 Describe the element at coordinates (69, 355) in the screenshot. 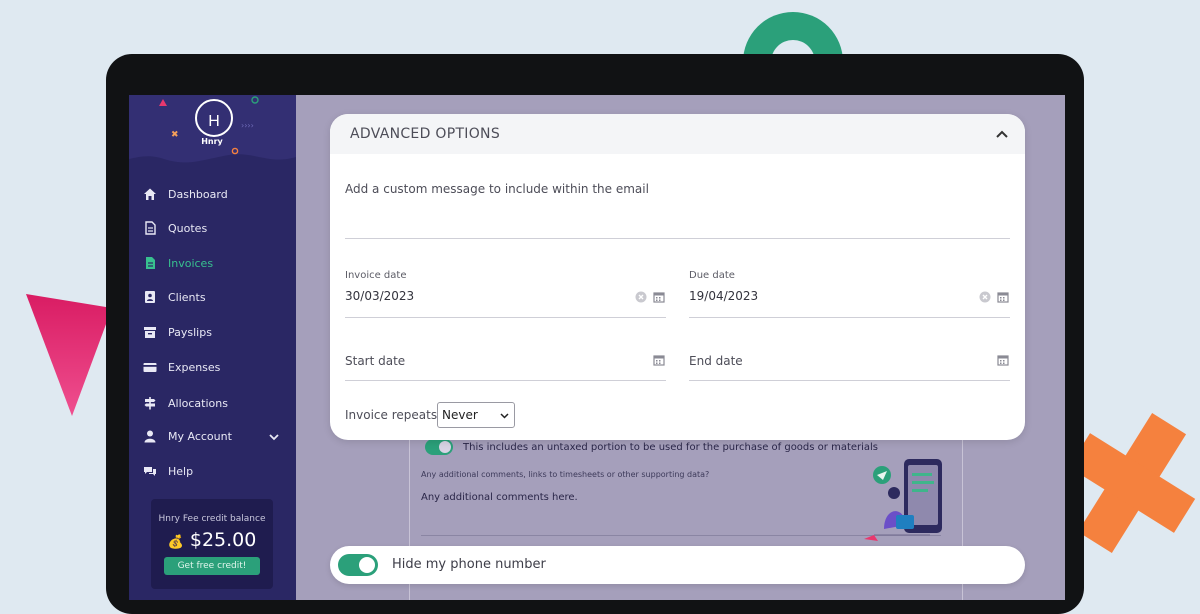

I see `pink-triangle-decoration` at that location.